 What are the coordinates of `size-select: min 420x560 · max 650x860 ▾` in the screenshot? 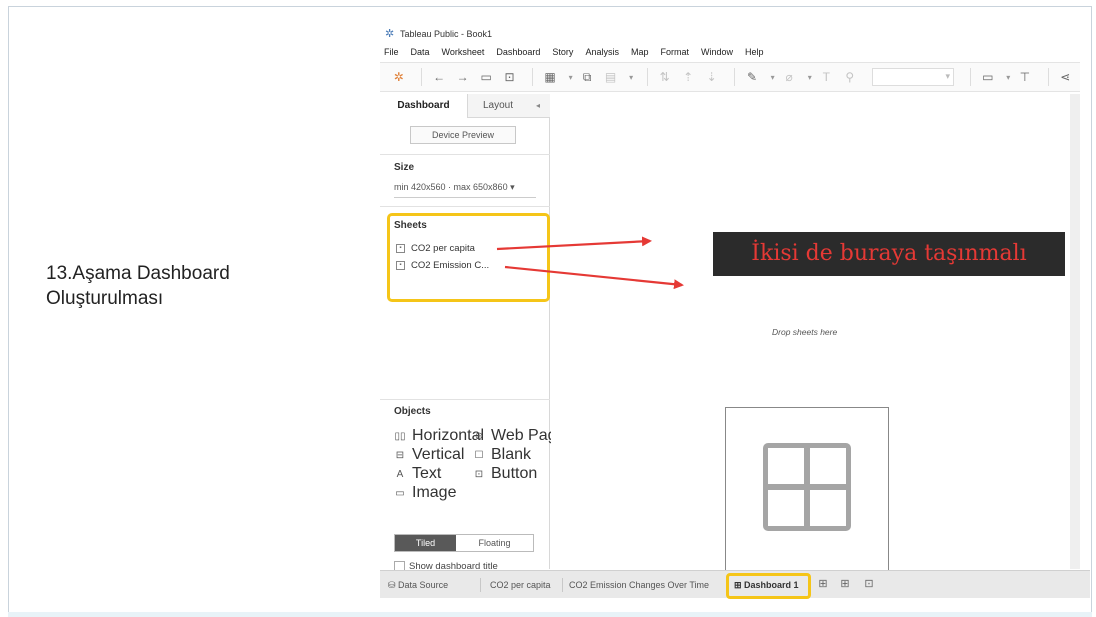 It's located at (454, 187).